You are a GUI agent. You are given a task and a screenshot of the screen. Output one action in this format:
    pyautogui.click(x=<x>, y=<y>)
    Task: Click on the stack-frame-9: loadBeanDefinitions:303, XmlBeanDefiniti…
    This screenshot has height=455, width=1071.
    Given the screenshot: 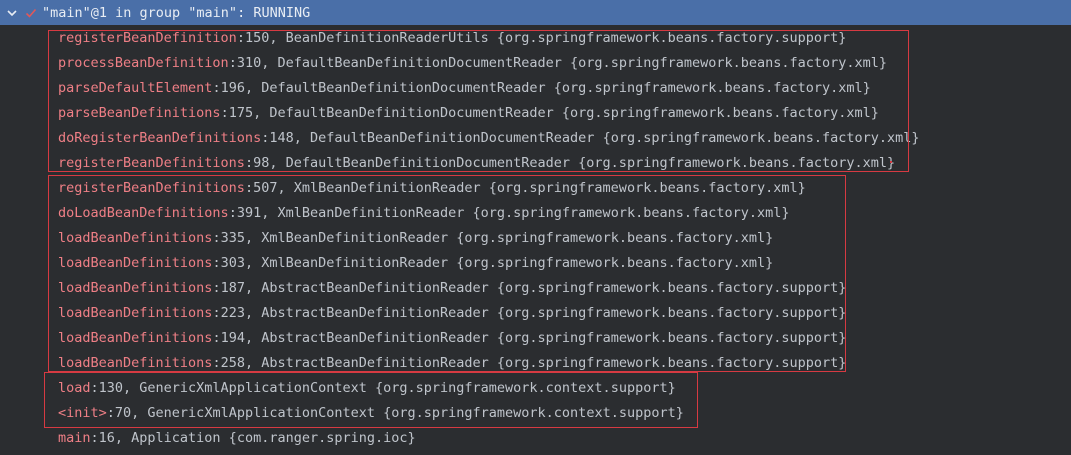 What is the action you would take?
    pyautogui.click(x=415, y=262)
    